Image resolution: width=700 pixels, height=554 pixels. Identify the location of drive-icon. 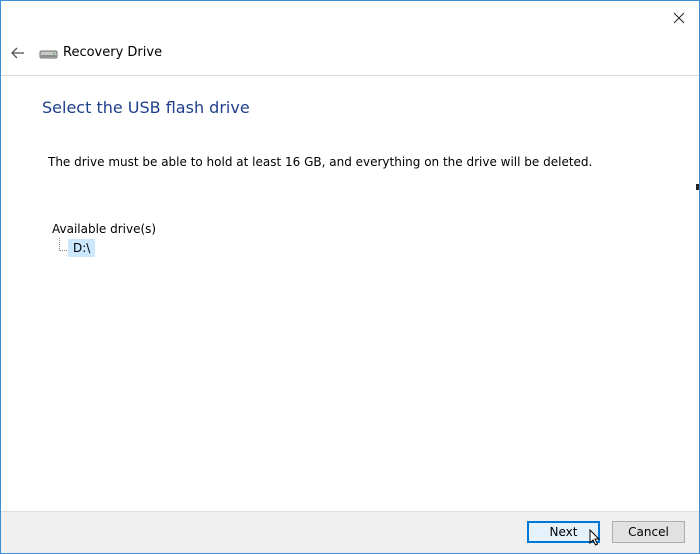
(48, 54).